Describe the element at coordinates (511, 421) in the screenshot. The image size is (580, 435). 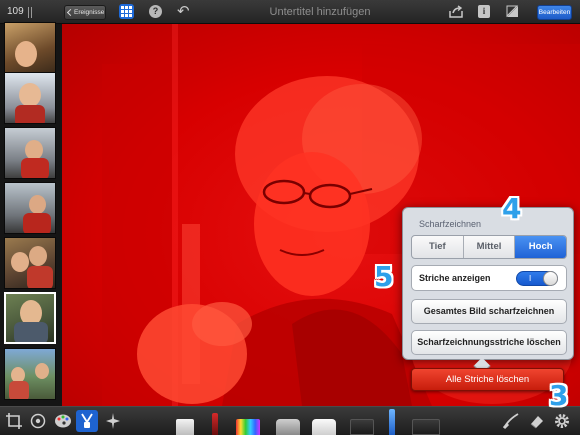
I see `brush-stroke-icon` at that location.